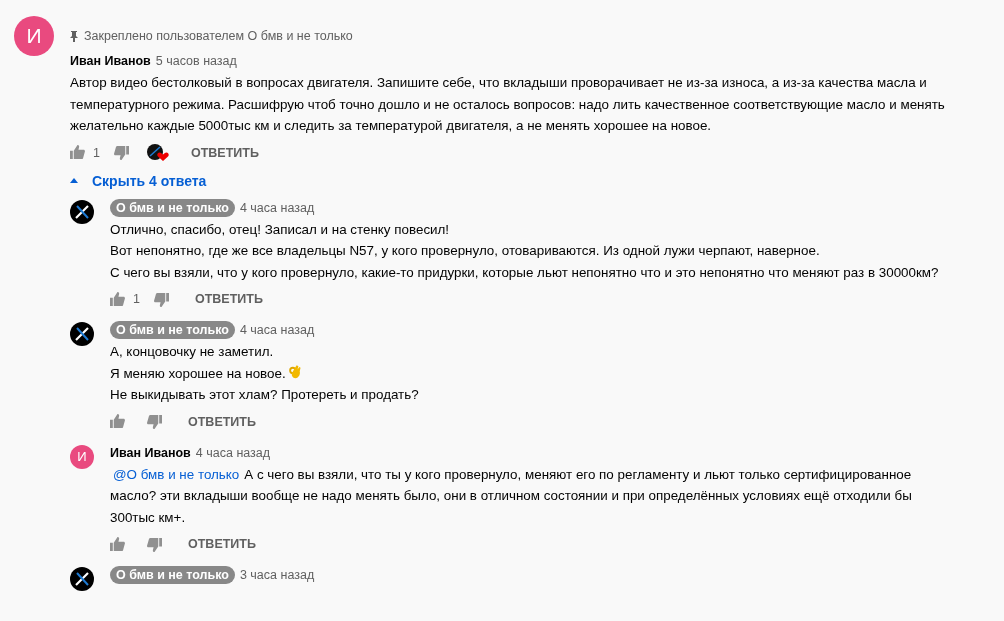  I want to click on pin-icon, so click(74, 36).